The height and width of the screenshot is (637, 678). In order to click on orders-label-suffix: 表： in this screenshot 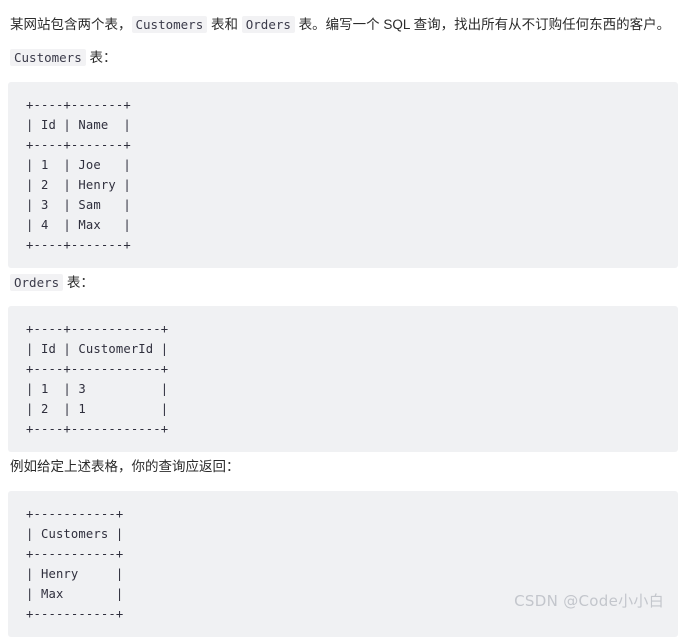, I will do `click(78, 282)`.